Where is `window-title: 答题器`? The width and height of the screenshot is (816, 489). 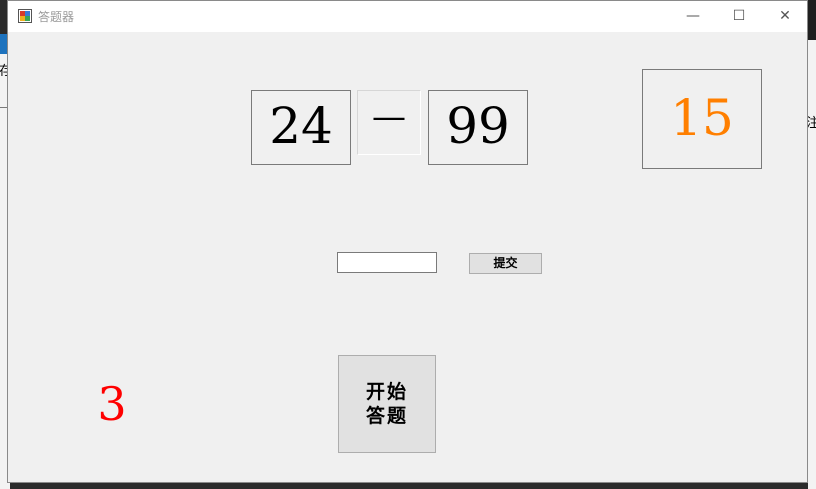 window-title: 答题器 is located at coordinates (56, 17).